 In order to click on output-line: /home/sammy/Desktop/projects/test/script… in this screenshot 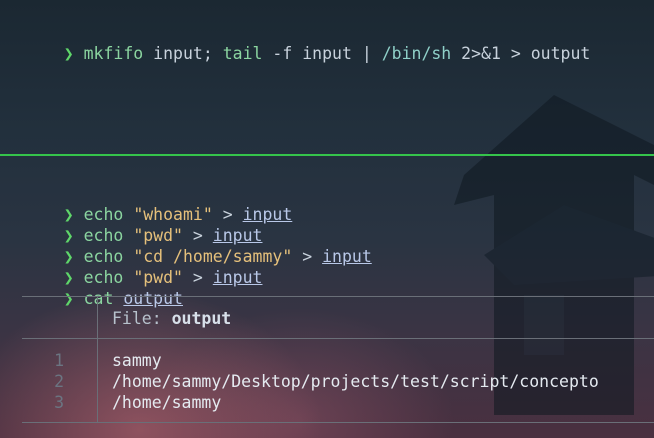, I will do `click(355, 381)`.